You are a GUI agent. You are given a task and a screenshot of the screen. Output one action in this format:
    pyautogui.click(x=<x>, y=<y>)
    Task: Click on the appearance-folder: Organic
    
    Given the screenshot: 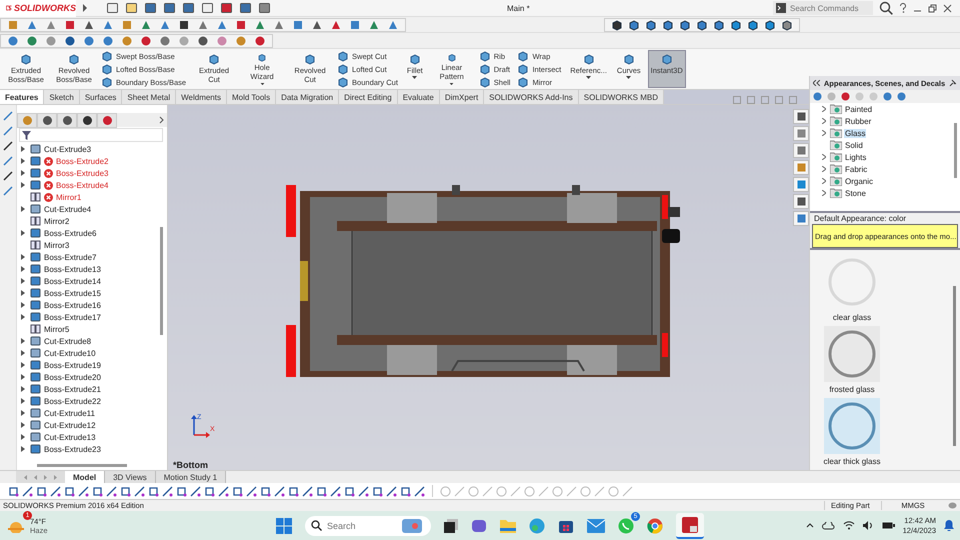 What is the action you would take?
    pyautogui.click(x=890, y=181)
    